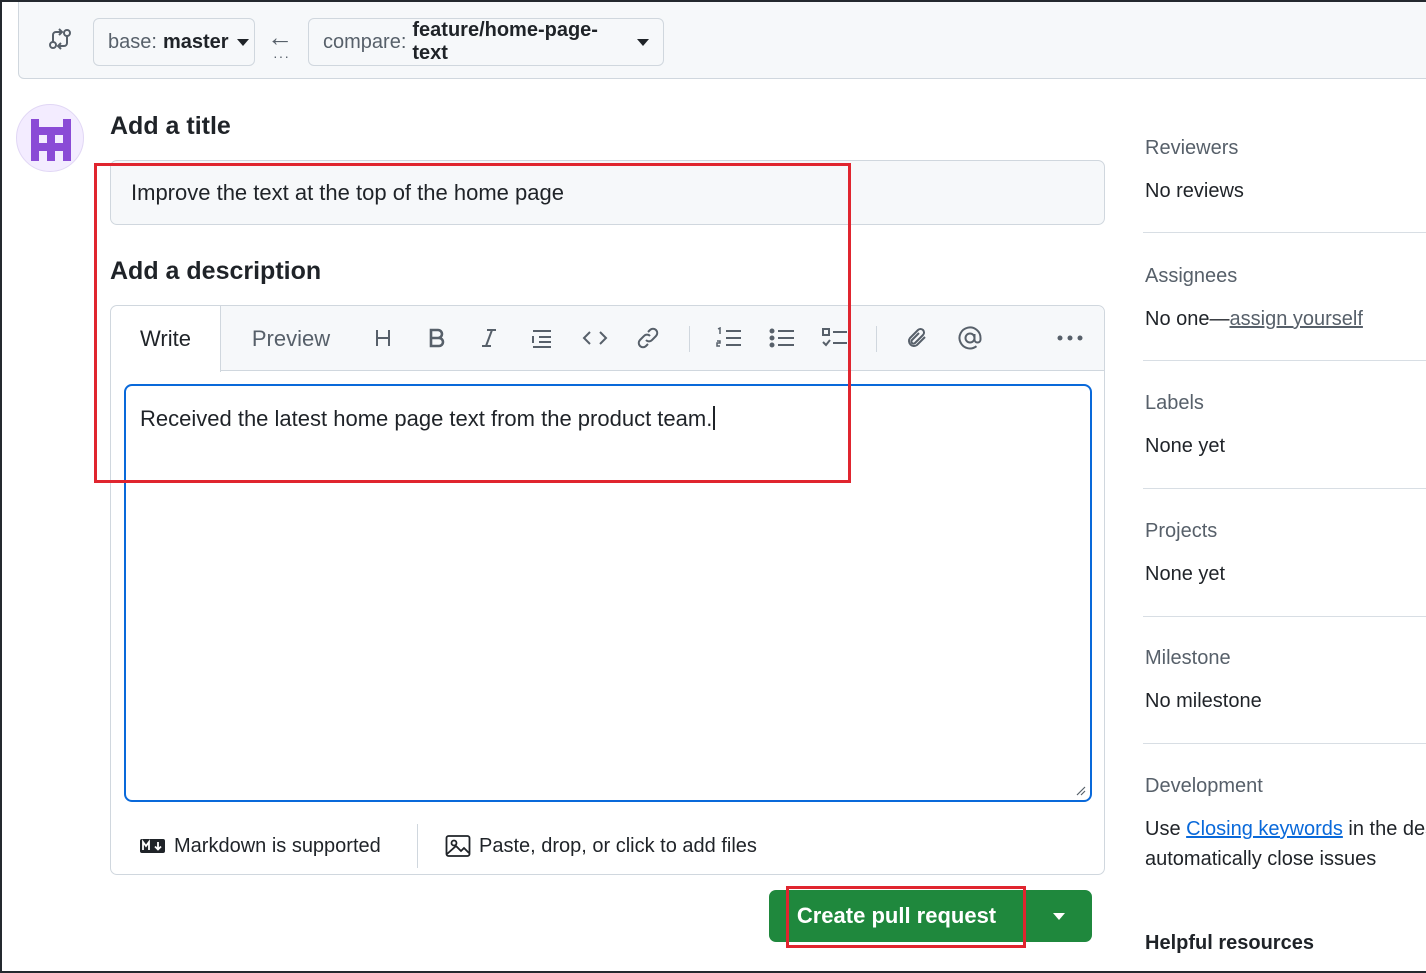  I want to click on development-text: Use Closing keywords in the des, so click(1285, 829).